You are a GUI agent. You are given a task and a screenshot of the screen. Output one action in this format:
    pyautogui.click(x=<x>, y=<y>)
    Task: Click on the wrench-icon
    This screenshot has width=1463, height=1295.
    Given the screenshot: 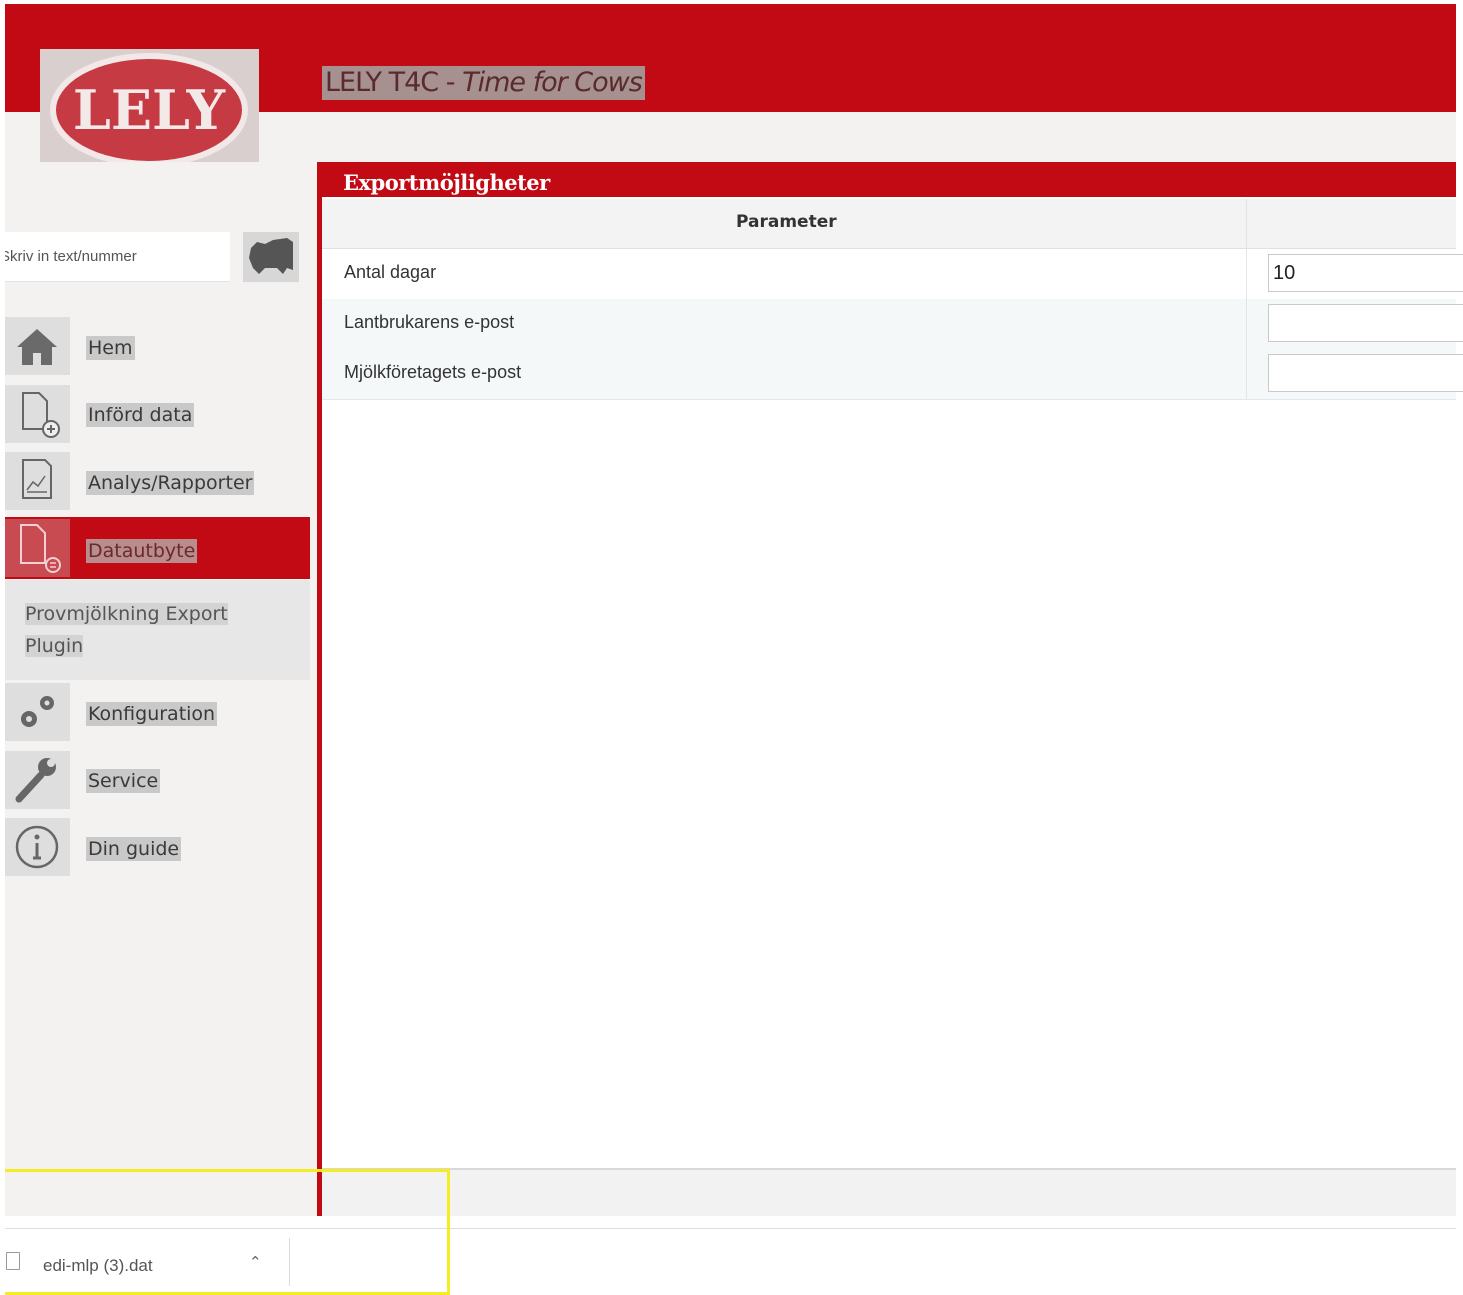 What is the action you would take?
    pyautogui.click(x=35, y=780)
    